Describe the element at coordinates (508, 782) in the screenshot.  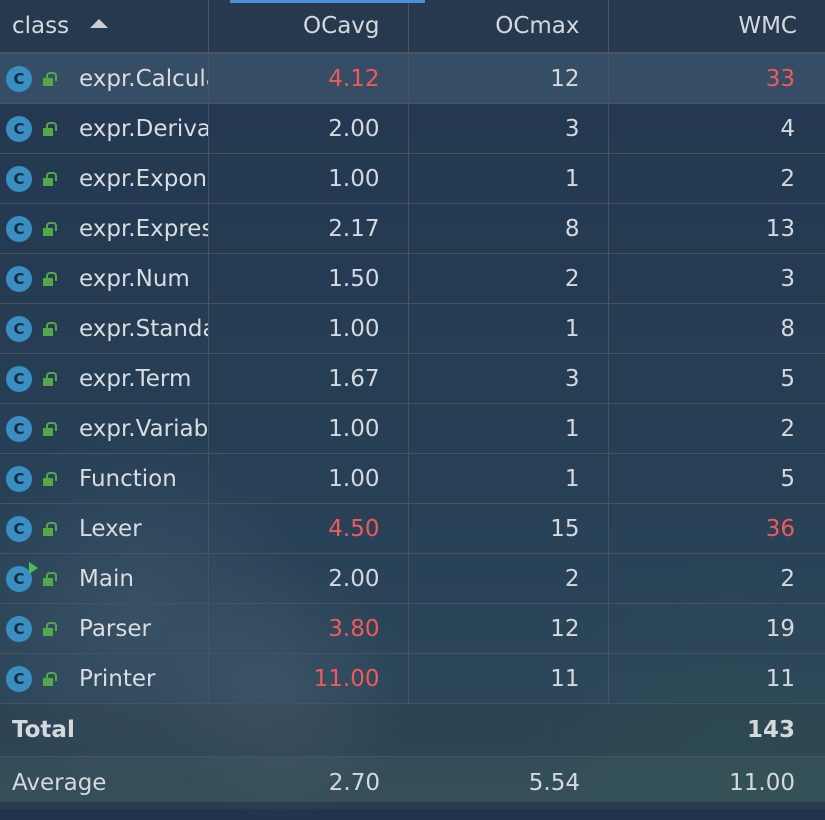
I see `average-ocmax: 5.54` at that location.